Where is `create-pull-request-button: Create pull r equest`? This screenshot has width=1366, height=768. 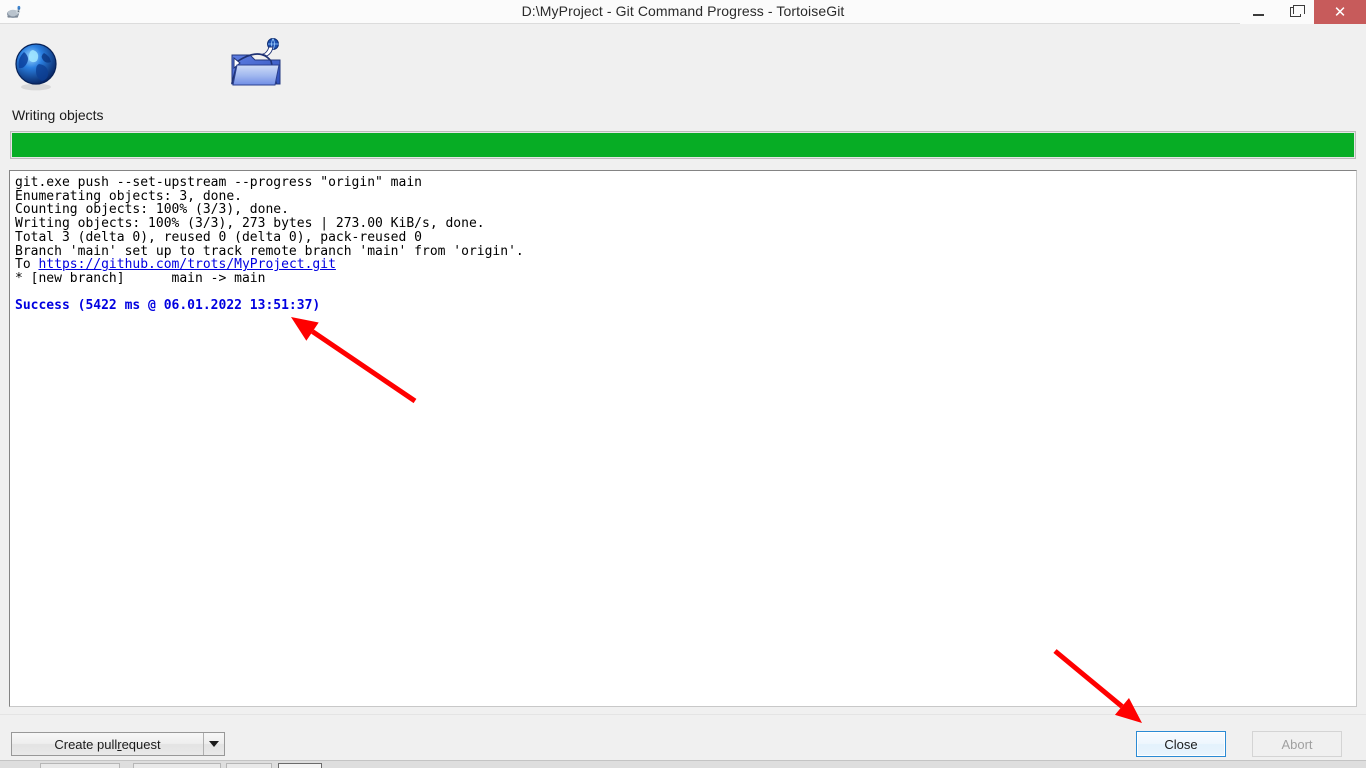 create-pull-request-button: Create pull r equest is located at coordinates (118, 744).